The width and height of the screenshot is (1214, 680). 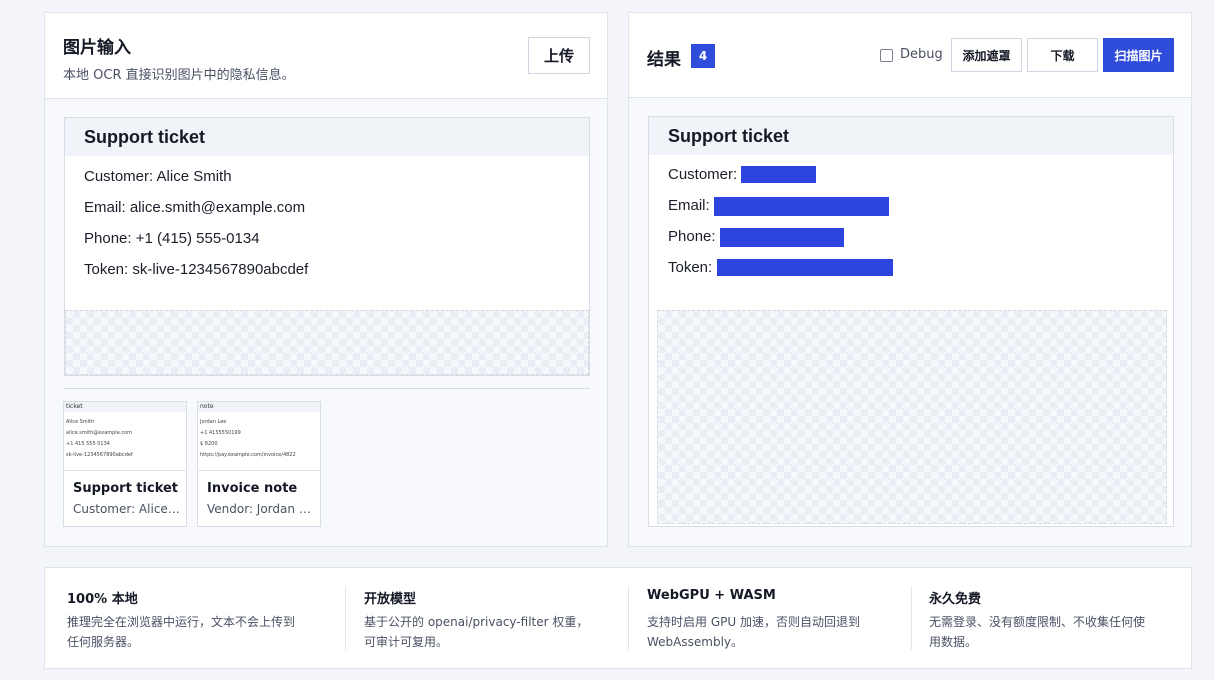 What do you see at coordinates (181, 632) in the screenshot?
I see `feature-desc: 推理完全在浏览器中运行，文本不会上传到 任何服务器。` at bounding box center [181, 632].